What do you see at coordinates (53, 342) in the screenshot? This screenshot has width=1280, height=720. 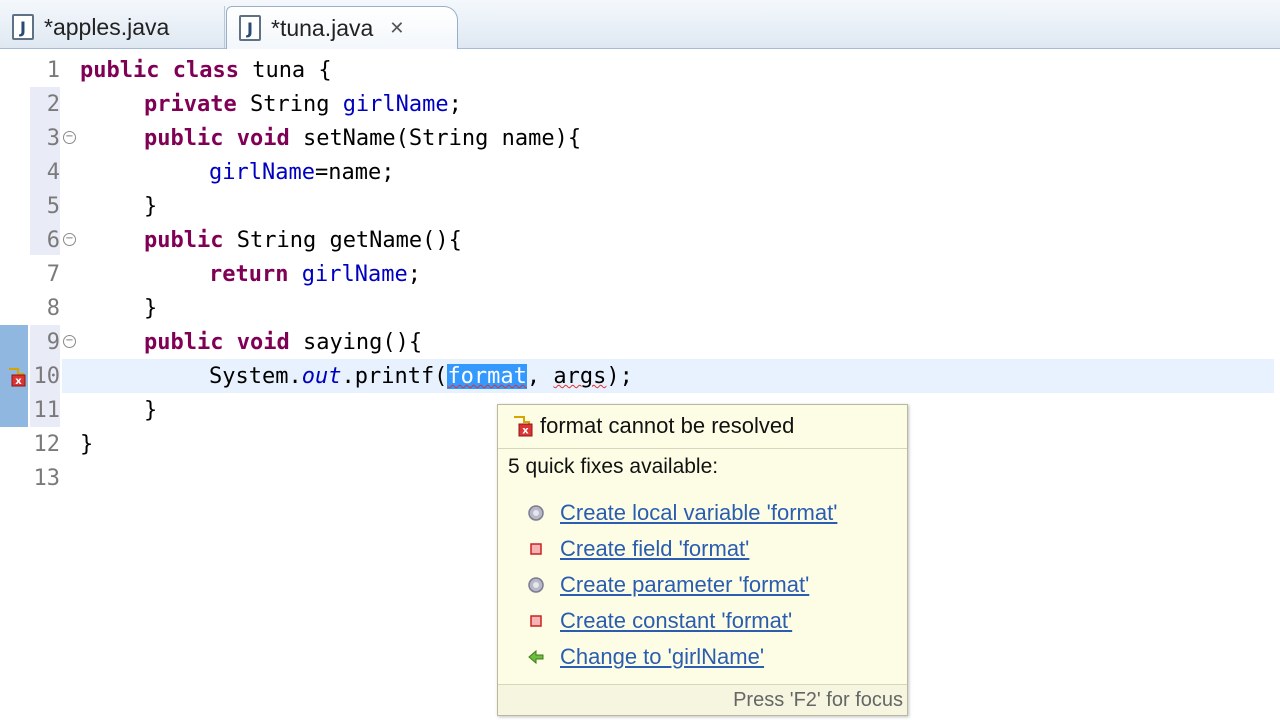 I see `line-number: 9` at bounding box center [53, 342].